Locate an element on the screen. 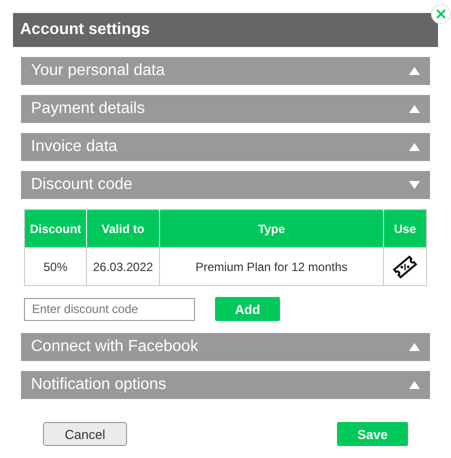 This screenshot has height=458, width=451. close-icon is located at coordinates (441, 14).